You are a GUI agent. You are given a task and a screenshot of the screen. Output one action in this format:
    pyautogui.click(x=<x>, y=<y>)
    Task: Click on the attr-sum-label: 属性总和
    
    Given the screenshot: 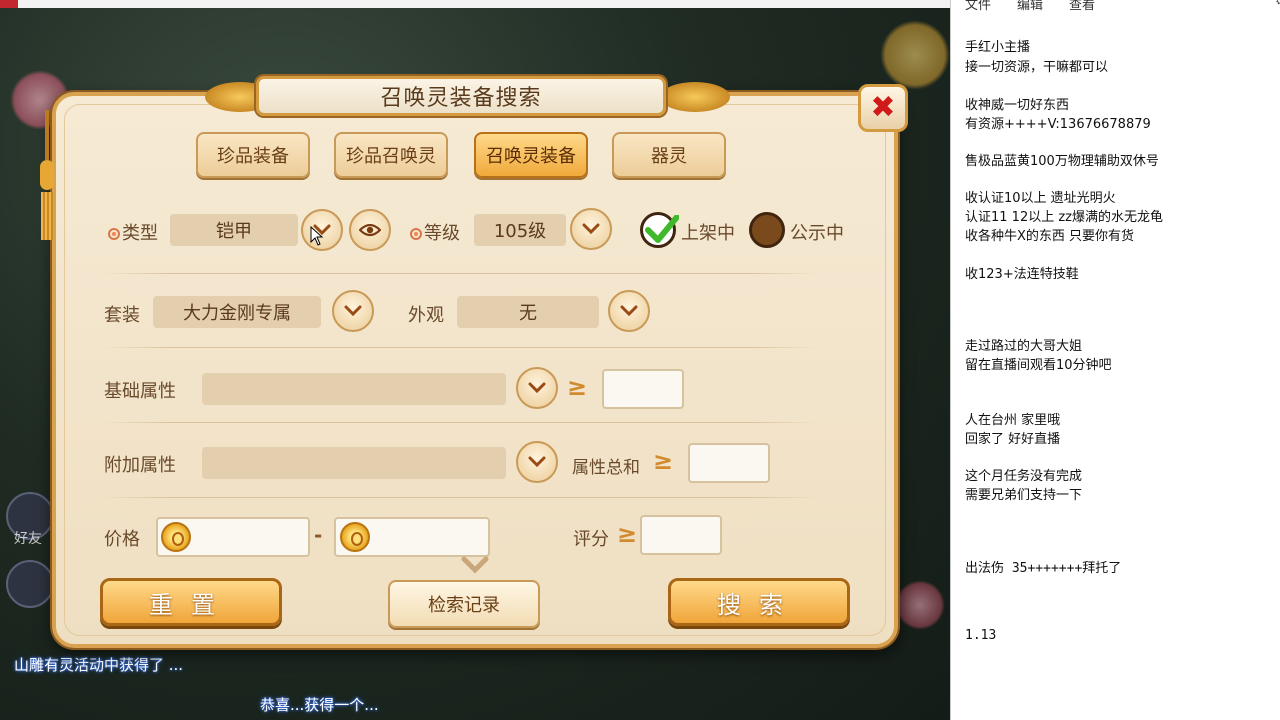 What is the action you would take?
    pyautogui.click(x=606, y=468)
    